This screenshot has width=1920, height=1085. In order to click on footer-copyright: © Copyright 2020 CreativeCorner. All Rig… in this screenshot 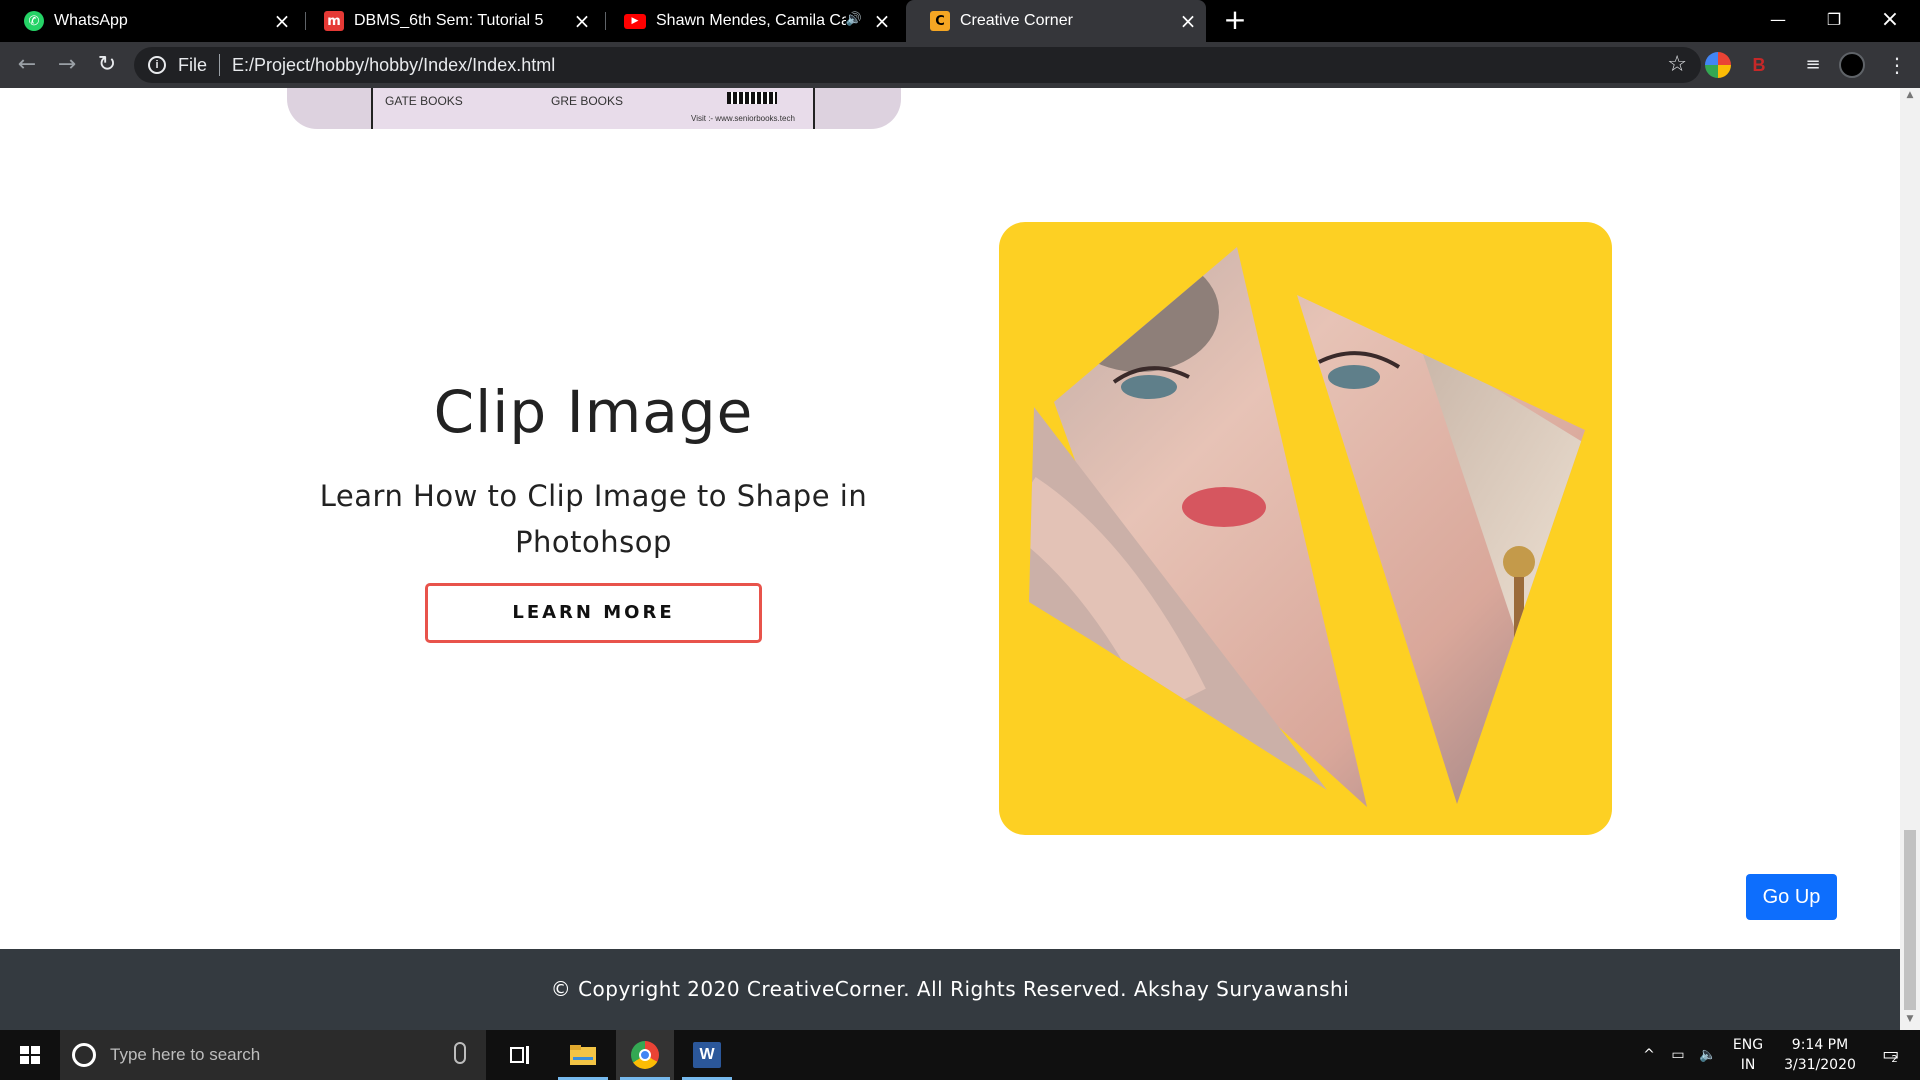, I will do `click(950, 989)`.